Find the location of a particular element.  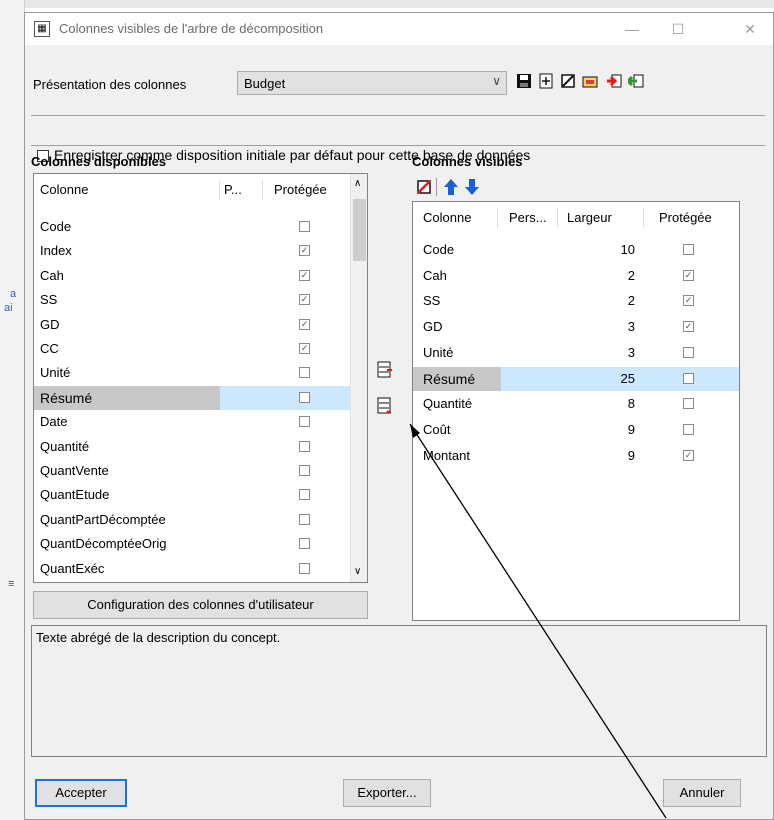

scroll-down-icon: ∨ is located at coordinates (357, 571).